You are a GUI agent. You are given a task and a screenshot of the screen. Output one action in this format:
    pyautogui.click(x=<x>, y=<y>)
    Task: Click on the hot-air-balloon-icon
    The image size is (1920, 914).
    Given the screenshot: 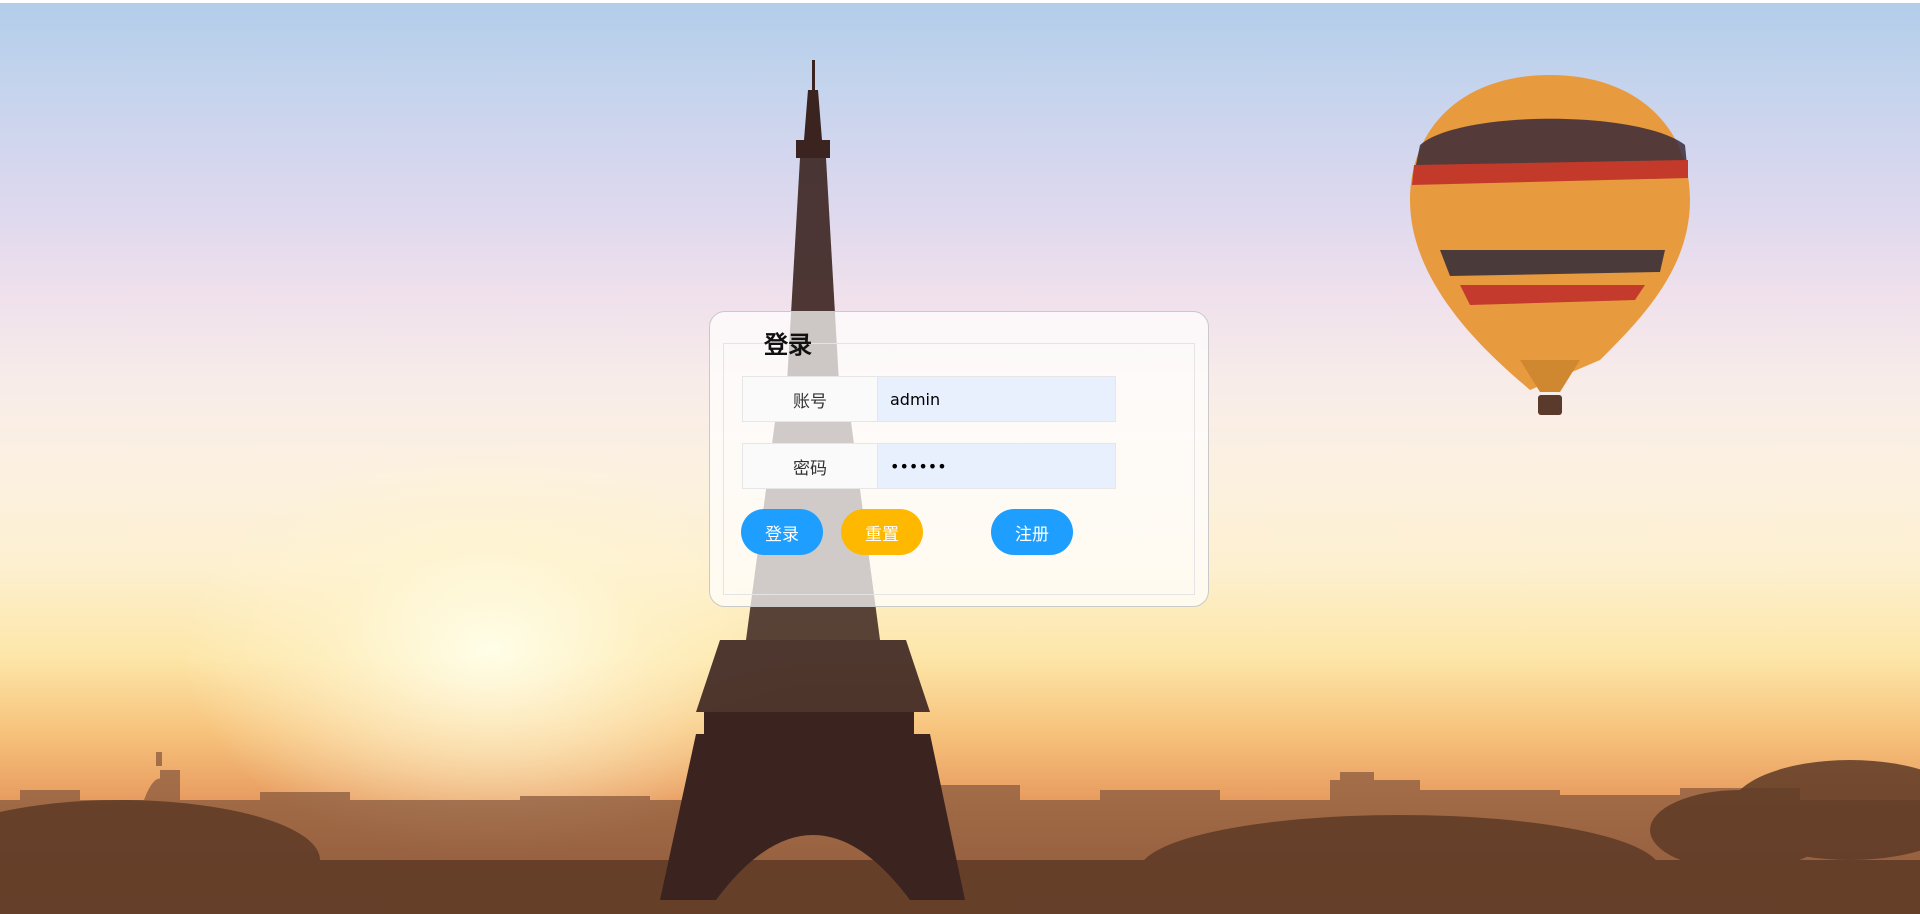 What is the action you would take?
    pyautogui.click(x=1550, y=245)
    